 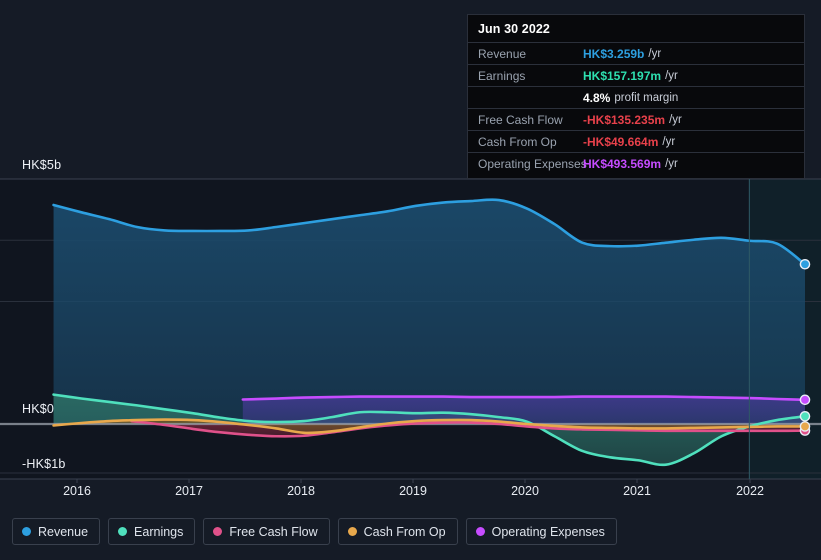 What do you see at coordinates (301, 491) in the screenshot?
I see `x-axis-label: 2018` at bounding box center [301, 491].